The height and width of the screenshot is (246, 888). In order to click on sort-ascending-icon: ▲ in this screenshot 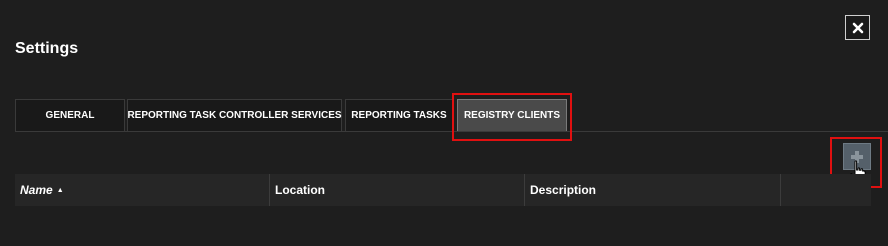, I will do `click(60, 190)`.